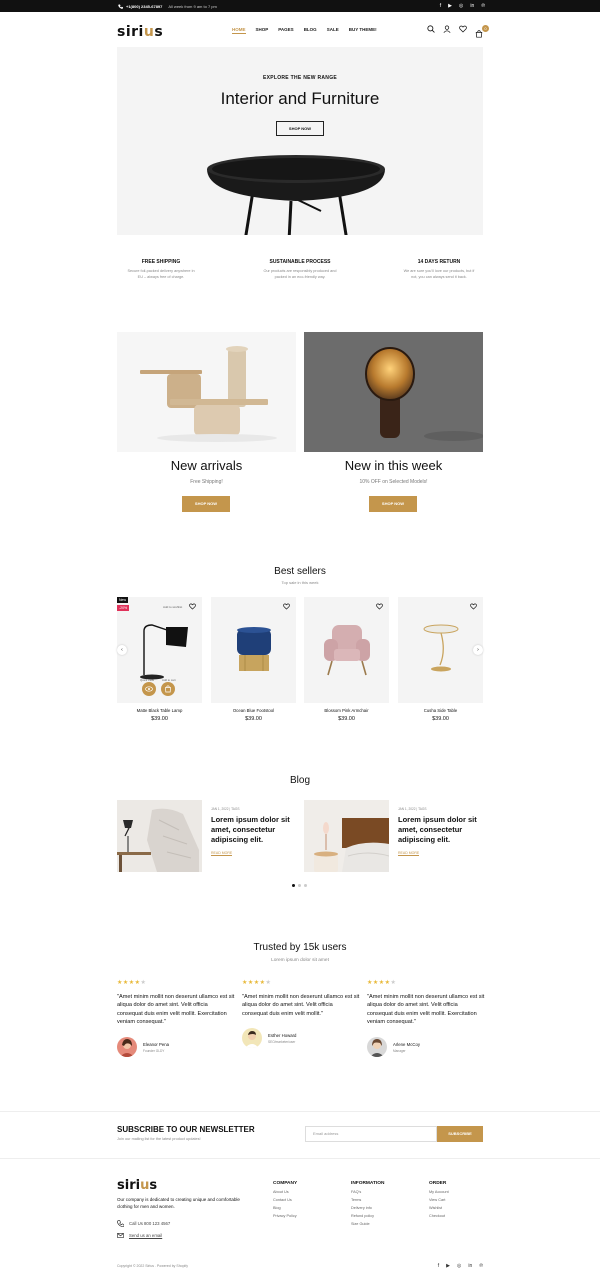 Image resolution: width=600 pixels, height=1276 pixels. I want to click on footer-email-link: Send us an email, so click(139, 1235).